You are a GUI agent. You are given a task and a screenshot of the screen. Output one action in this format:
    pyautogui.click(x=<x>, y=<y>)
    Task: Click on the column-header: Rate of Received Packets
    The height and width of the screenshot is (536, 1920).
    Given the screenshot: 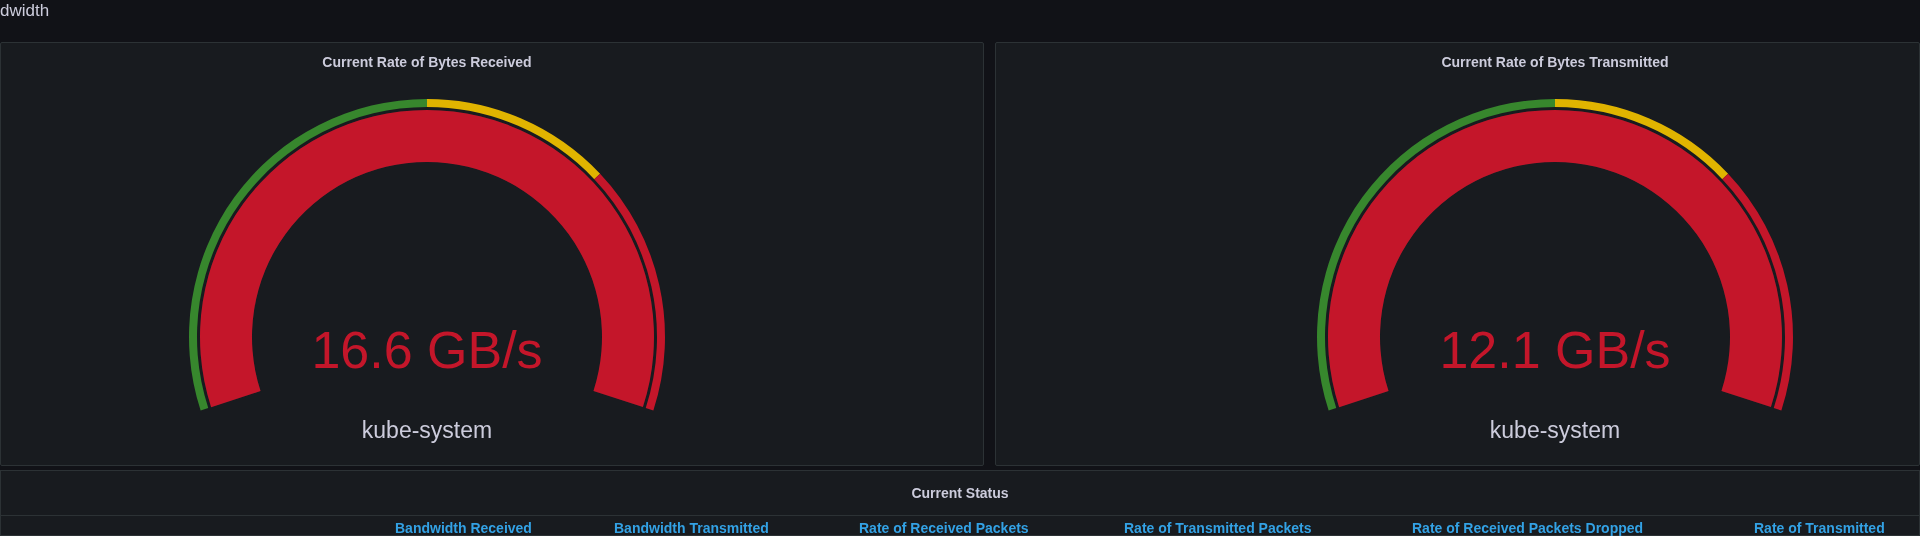 What is the action you would take?
    pyautogui.click(x=944, y=528)
    